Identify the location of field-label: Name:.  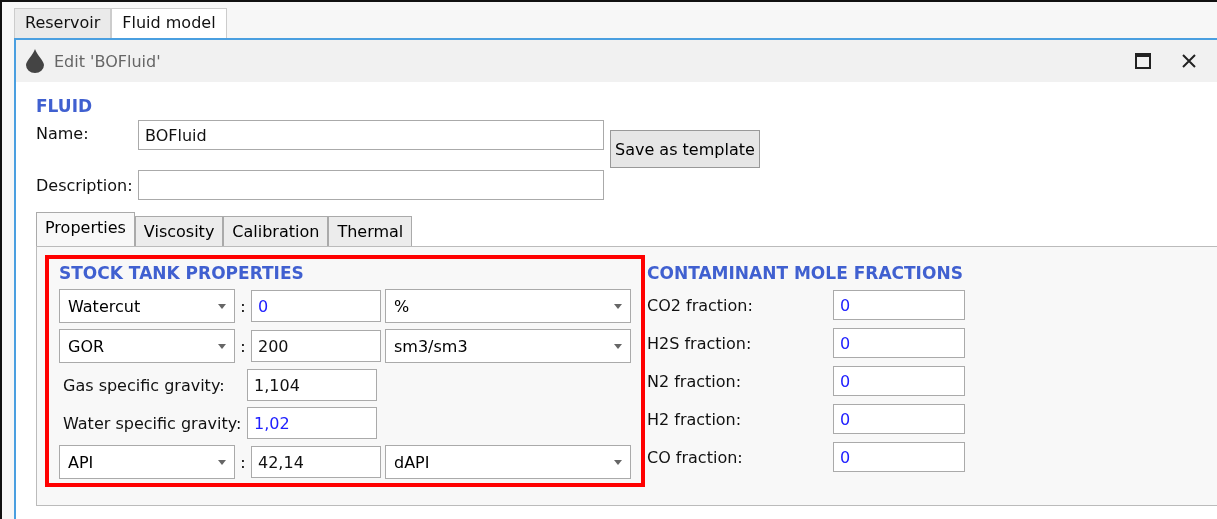
(63, 133).